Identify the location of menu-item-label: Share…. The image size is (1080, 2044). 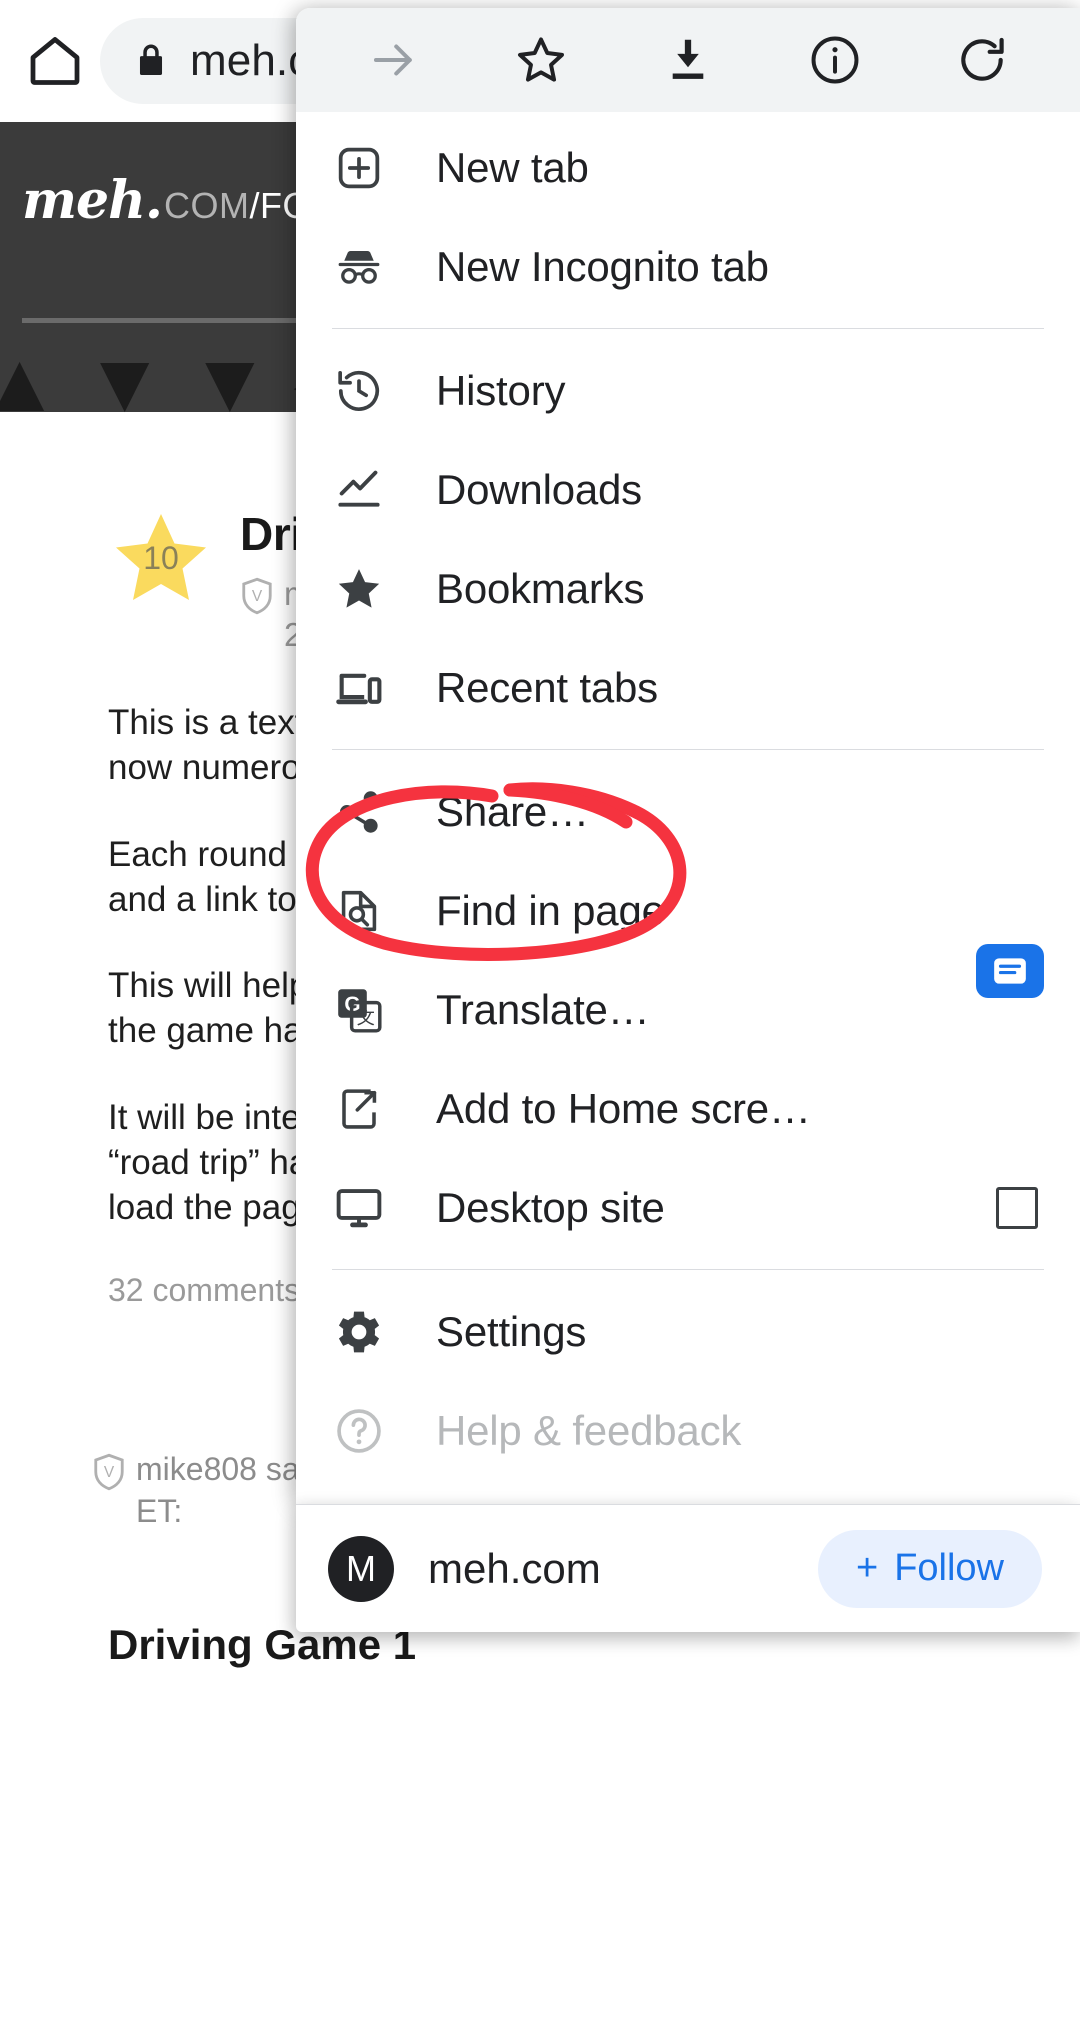
(512, 811).